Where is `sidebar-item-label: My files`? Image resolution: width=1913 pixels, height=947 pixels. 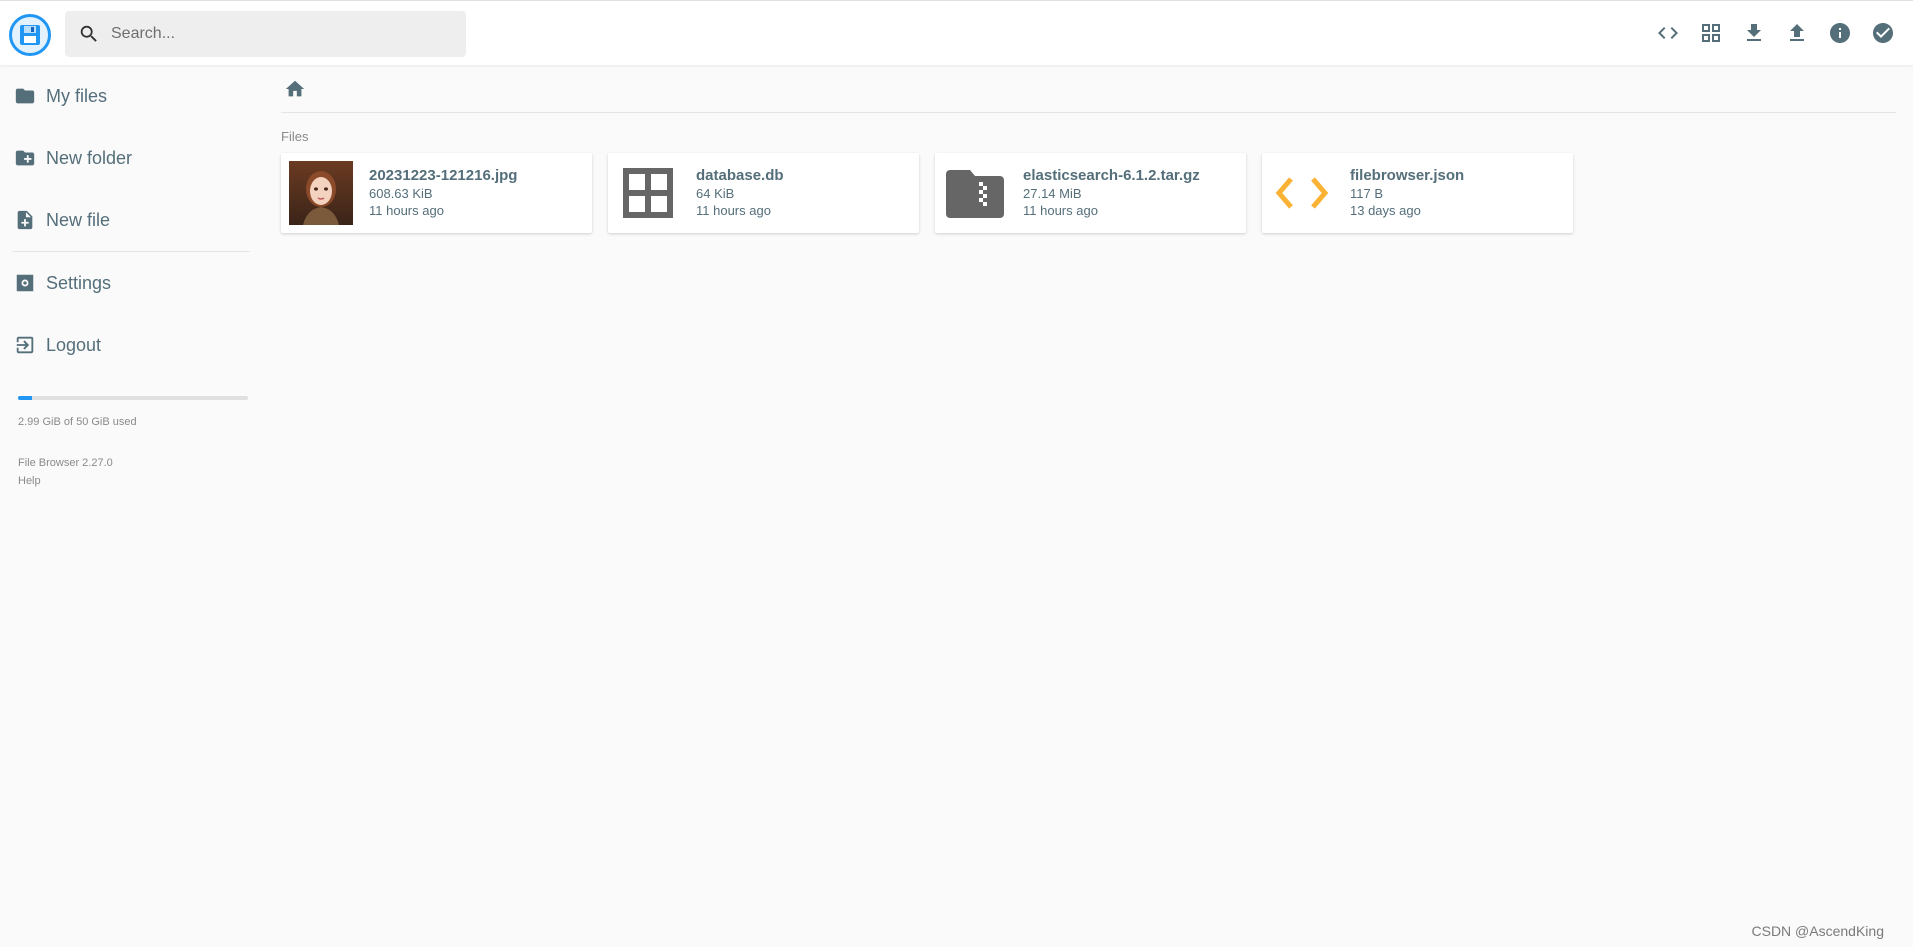 sidebar-item-label: My files is located at coordinates (77, 95).